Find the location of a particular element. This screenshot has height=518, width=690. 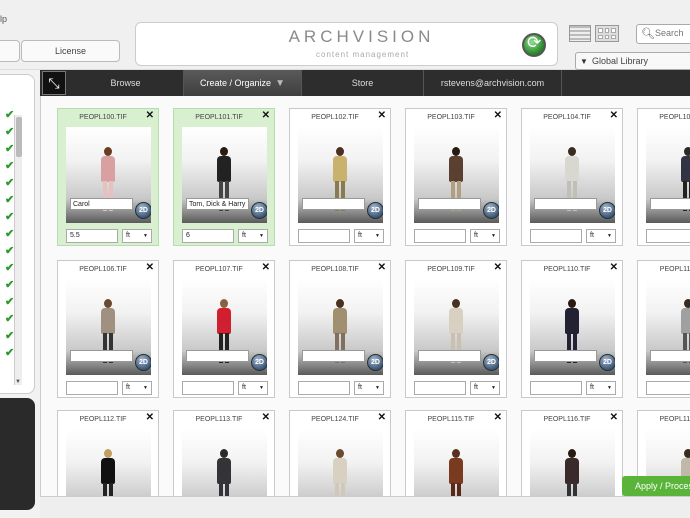

asset-thumbnail: Carol 2D is located at coordinates (108, 175).